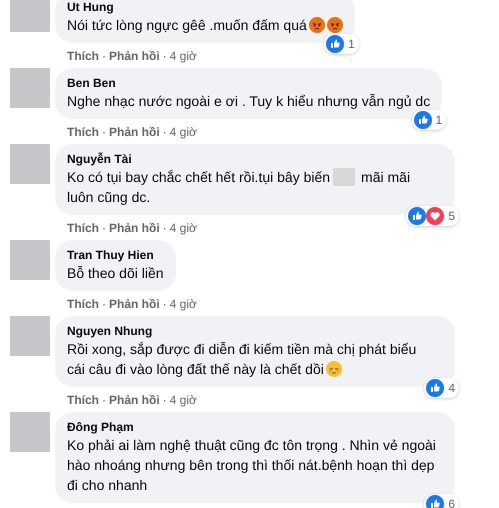 Image resolution: width=499 pixels, height=508 pixels. Describe the element at coordinates (108, 197) in the screenshot. I see `comment-text: luôn cũng dc.` at that location.